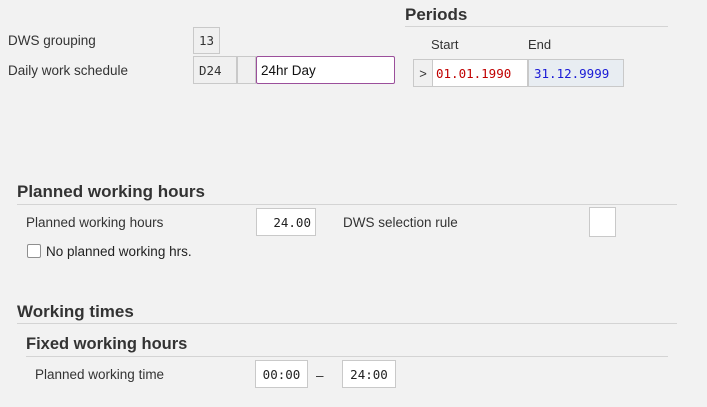 This screenshot has height=407, width=707. What do you see at coordinates (75, 311) in the screenshot?
I see `working-times-title: Working times` at bounding box center [75, 311].